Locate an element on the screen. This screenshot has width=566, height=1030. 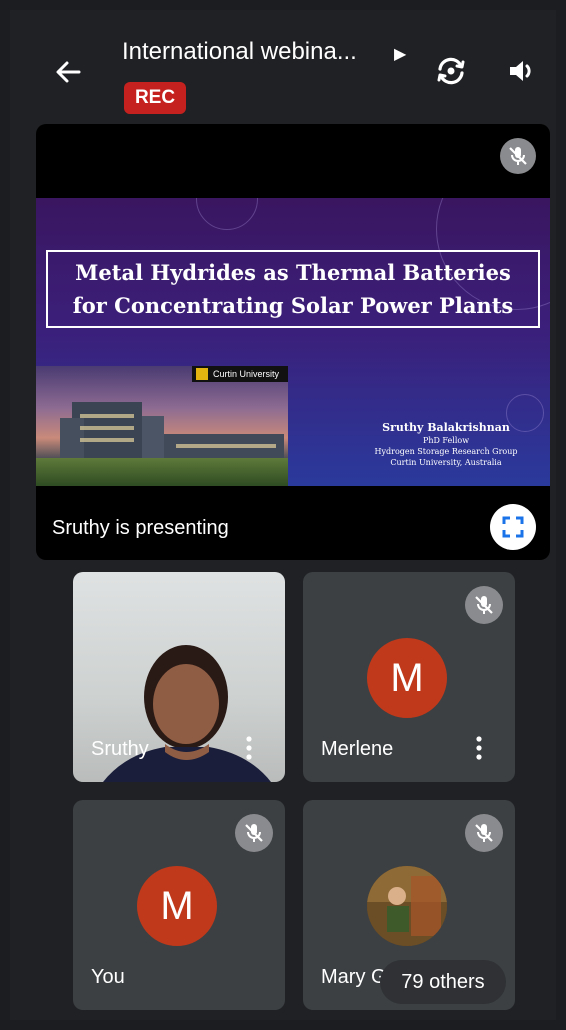
campus-photo is located at coordinates (162, 426).